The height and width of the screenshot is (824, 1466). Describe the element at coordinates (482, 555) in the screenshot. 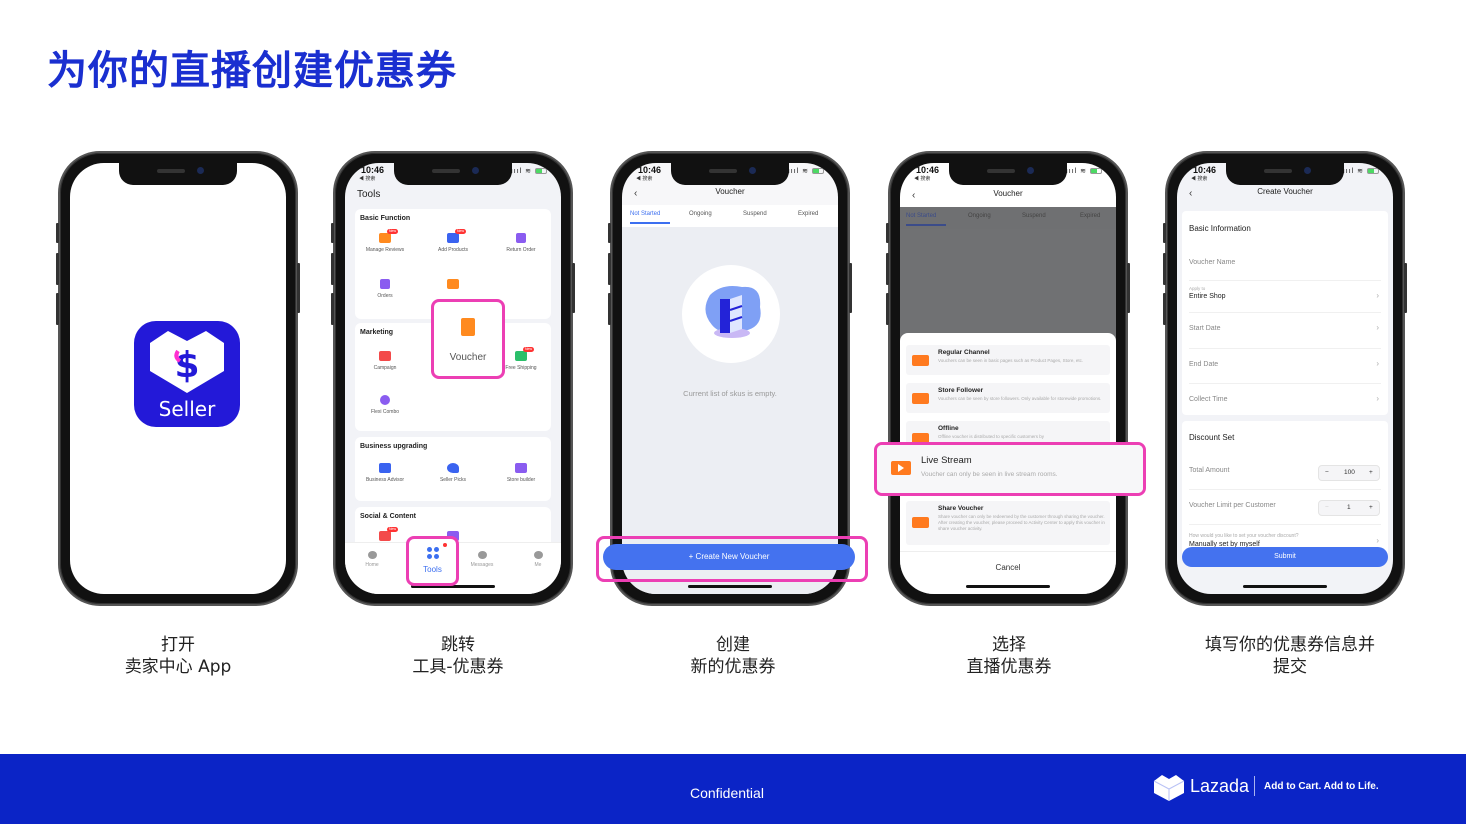

I see `messages-icon` at that location.